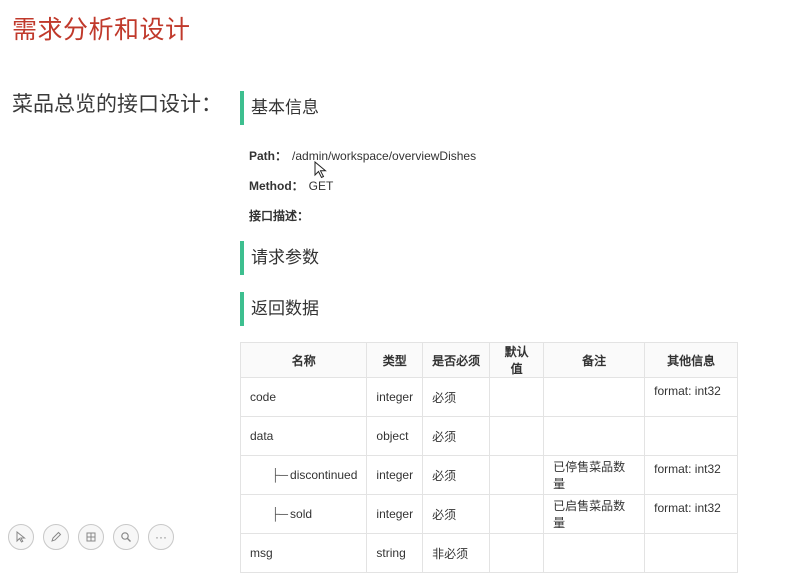  I want to click on pointer-icon, so click(21, 537).